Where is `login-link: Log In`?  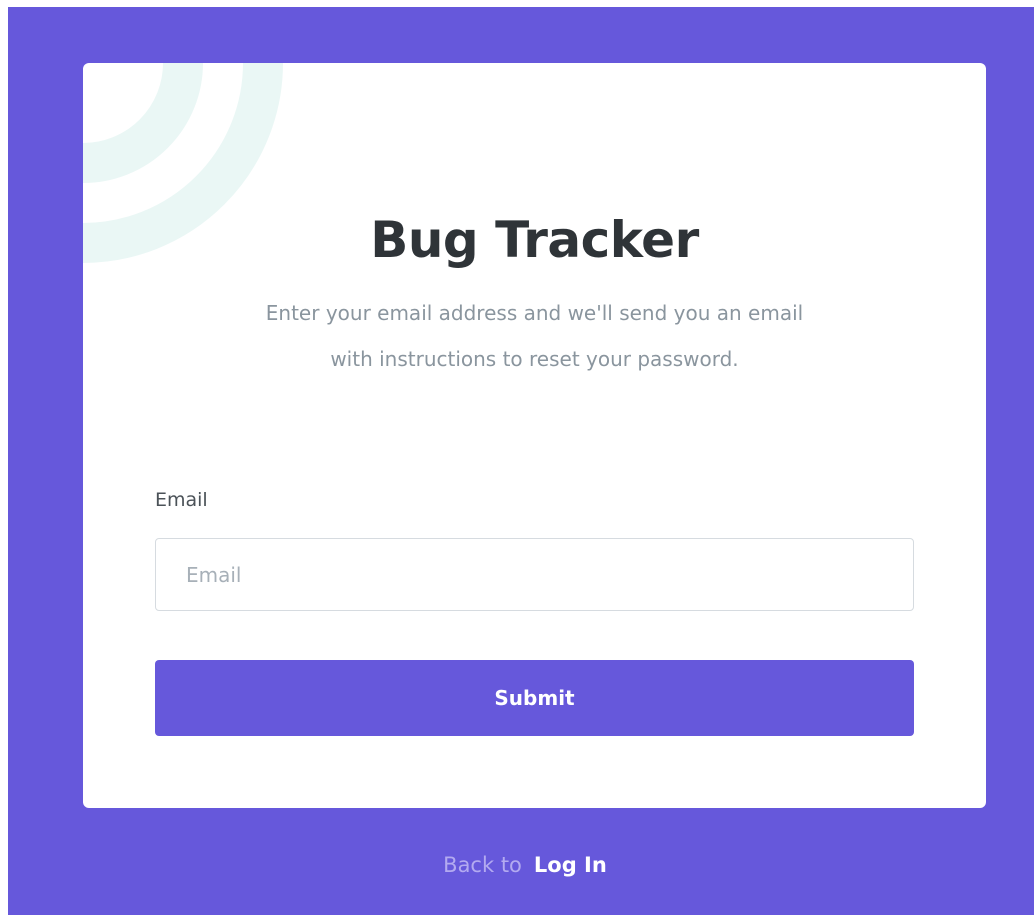
login-link: Log In is located at coordinates (570, 865).